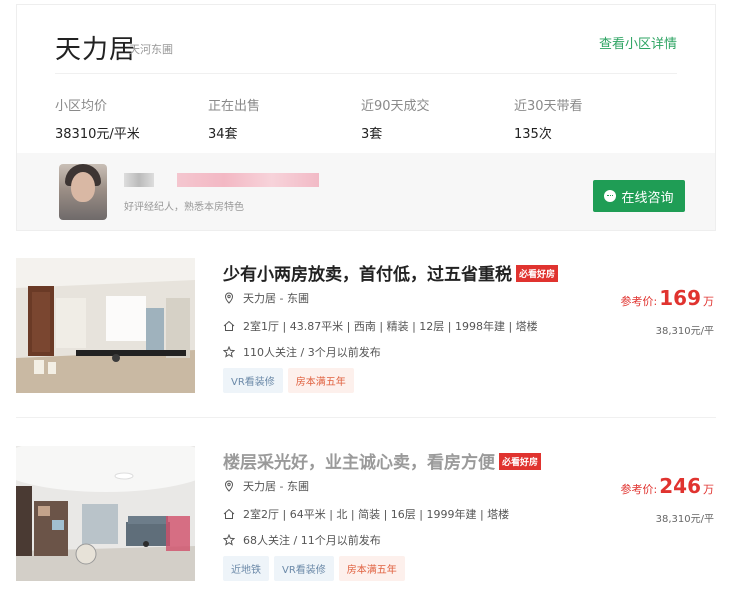 This screenshot has width=740, height=596. Describe the element at coordinates (223, 134) in the screenshot. I see `stat-value: 34套` at that location.